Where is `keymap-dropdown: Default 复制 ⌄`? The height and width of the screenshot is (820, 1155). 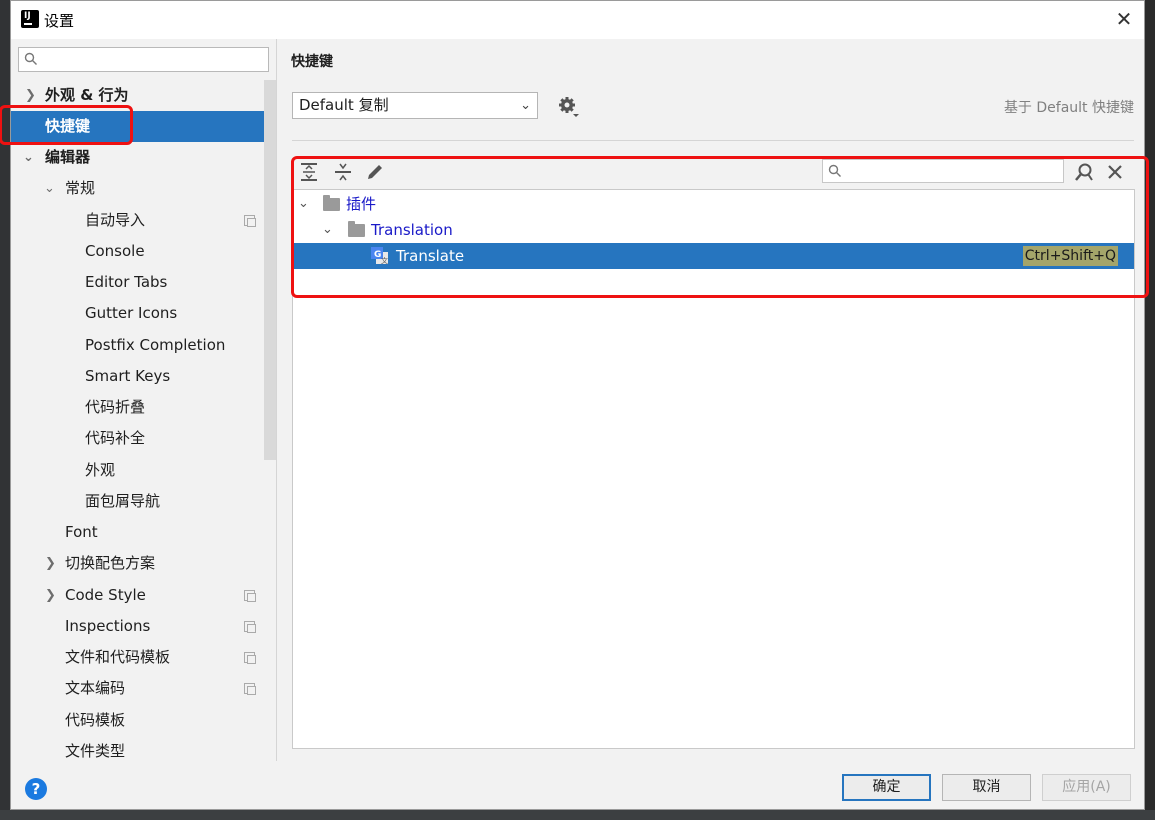 keymap-dropdown: Default 复制 ⌄ is located at coordinates (415, 105).